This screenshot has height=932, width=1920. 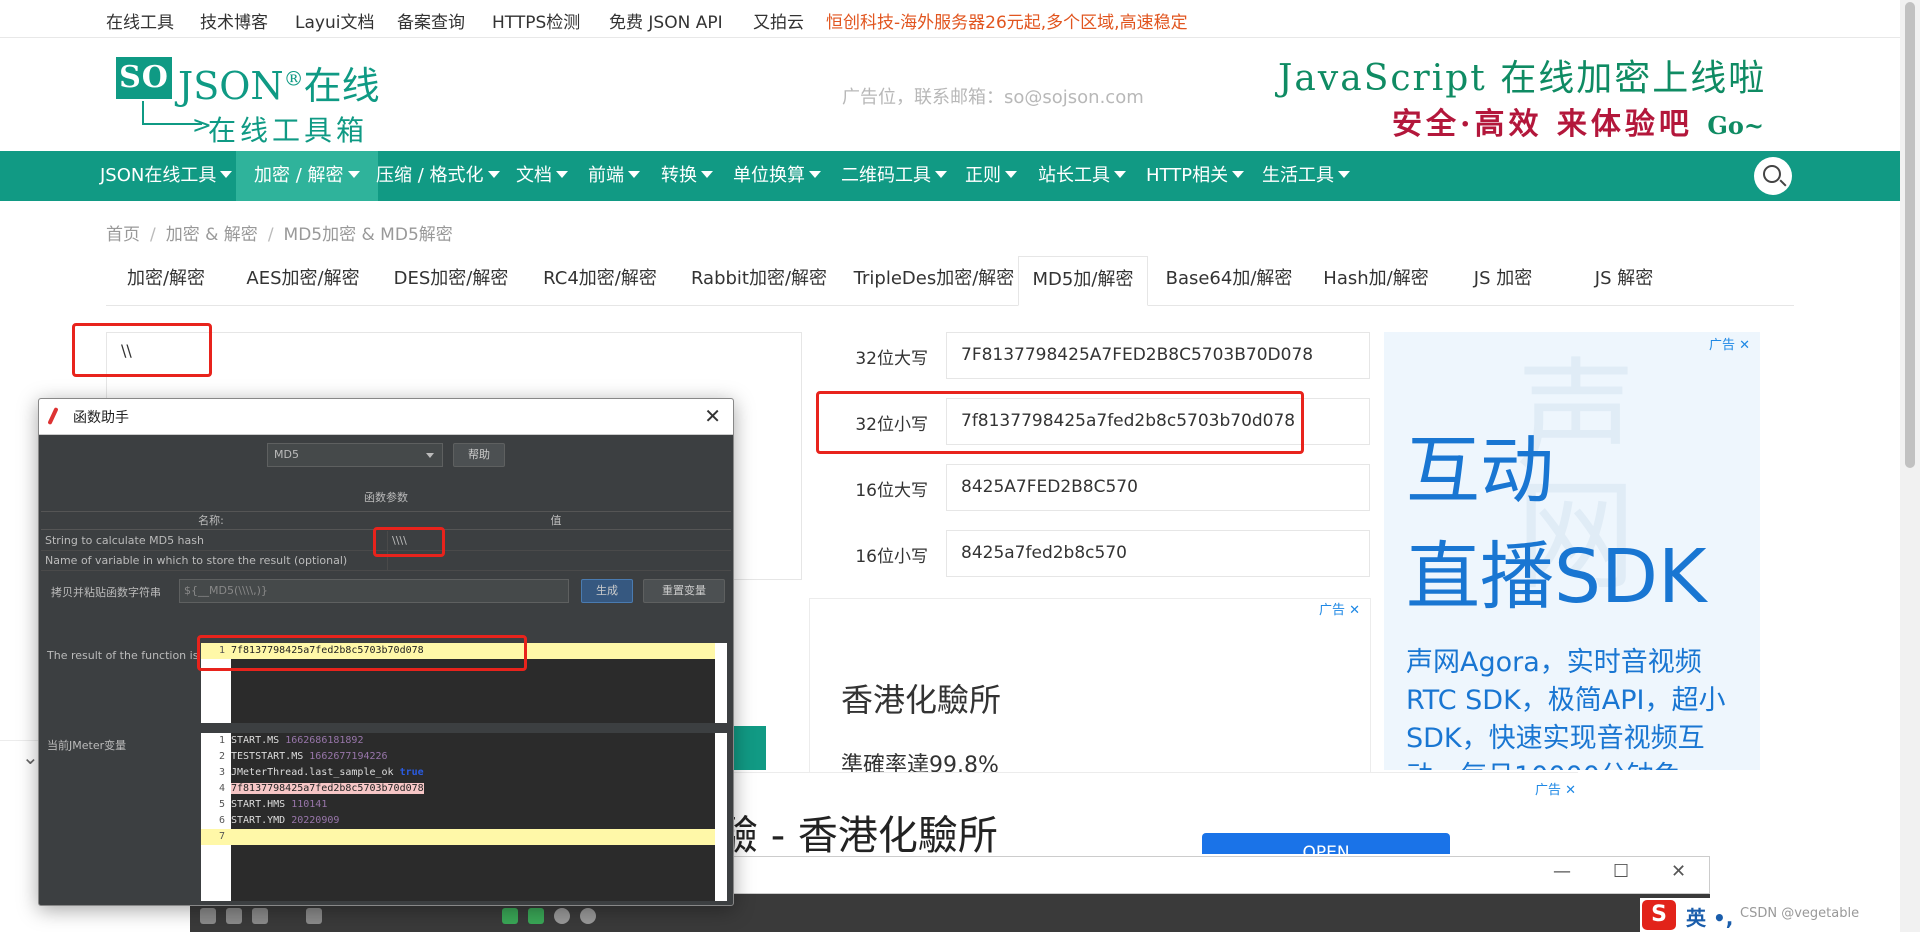 I want to click on header-banner-line1: JavaScript 在线加密上线啦, so click(x=1522, y=75).